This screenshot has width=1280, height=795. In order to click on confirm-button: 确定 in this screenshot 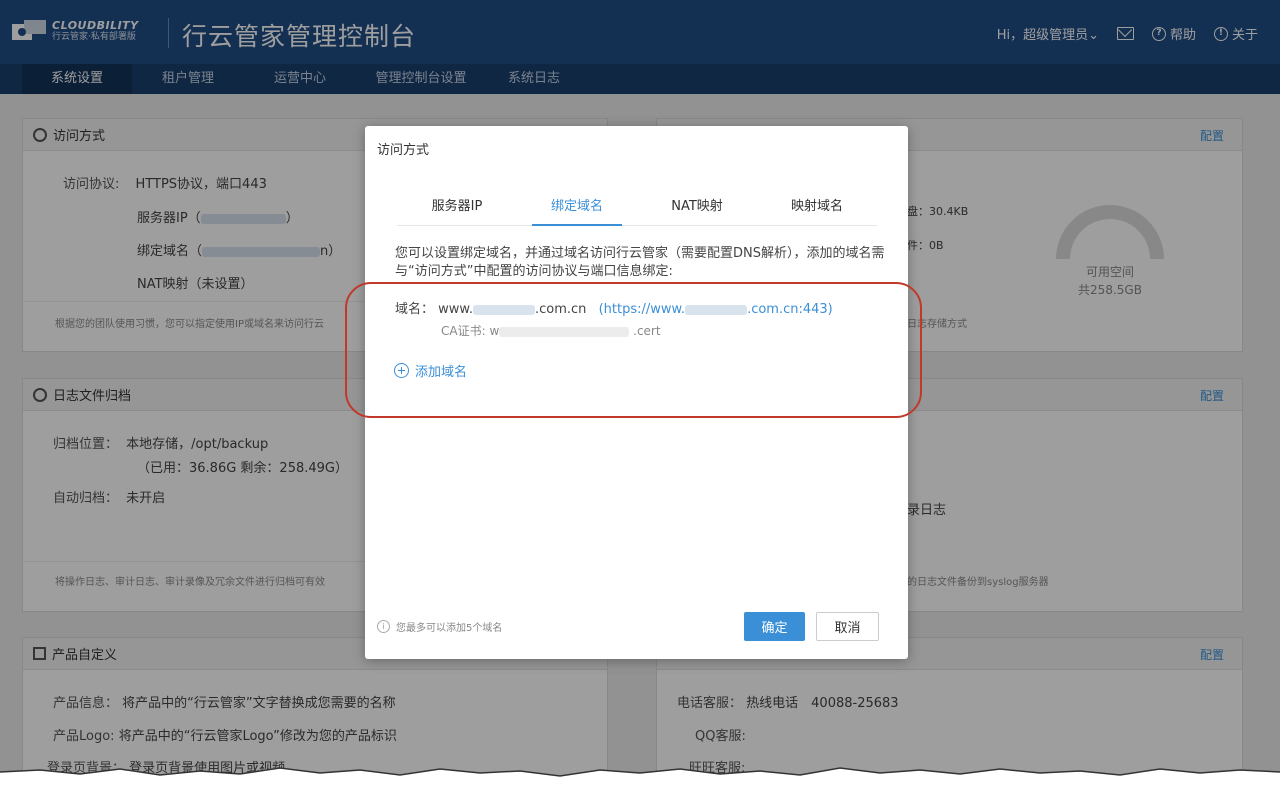, I will do `click(774, 626)`.